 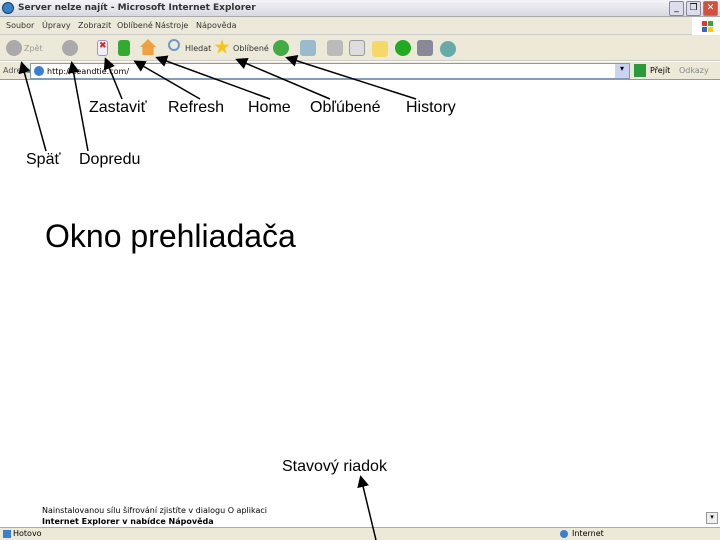 I want to click on arrow-favorites, so click(x=283, y=78).